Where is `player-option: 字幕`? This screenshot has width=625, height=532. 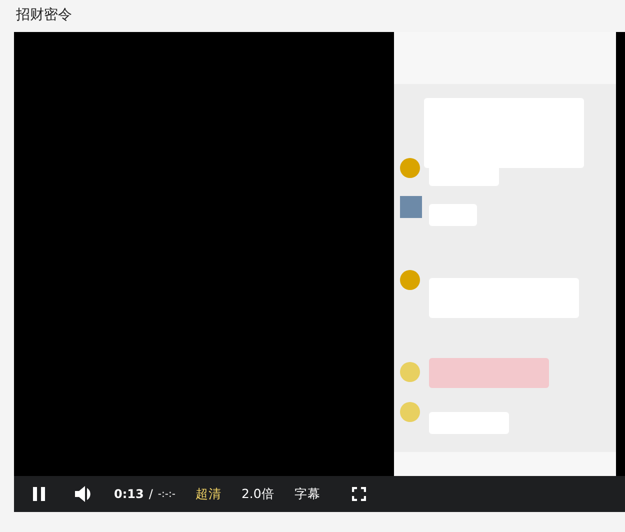 player-option: 字幕 is located at coordinates (307, 494).